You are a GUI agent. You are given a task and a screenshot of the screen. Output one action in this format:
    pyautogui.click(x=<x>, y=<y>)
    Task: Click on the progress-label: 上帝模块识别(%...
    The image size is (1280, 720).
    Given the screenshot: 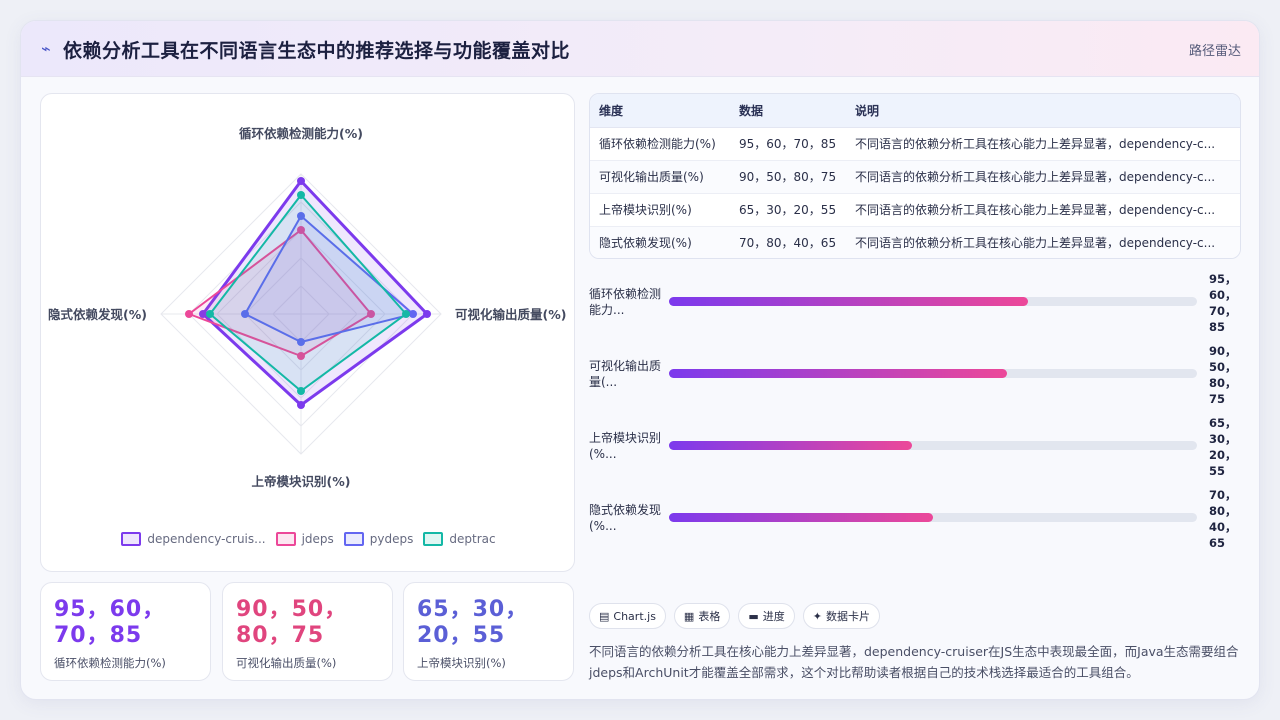 What is the action you would take?
    pyautogui.click(x=625, y=446)
    